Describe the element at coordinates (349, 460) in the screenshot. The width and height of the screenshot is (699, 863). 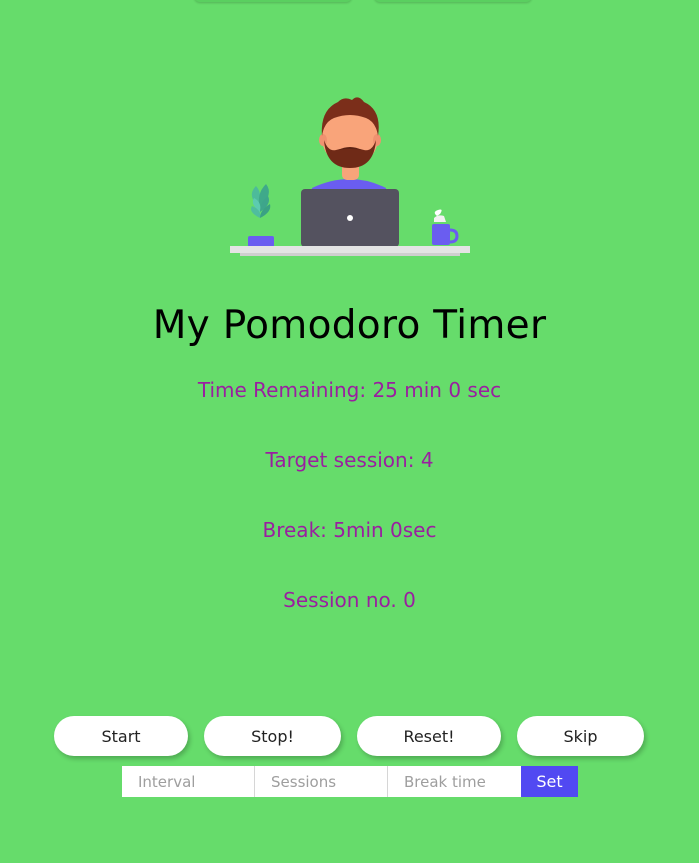
I see `target-session-text: Target session: 4` at that location.